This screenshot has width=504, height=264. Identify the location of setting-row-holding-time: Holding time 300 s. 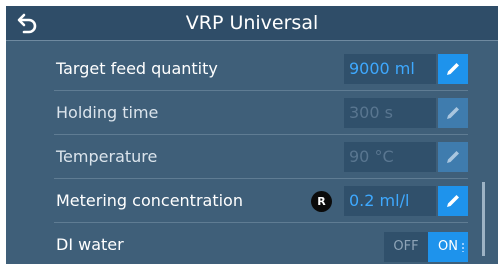
(261, 113).